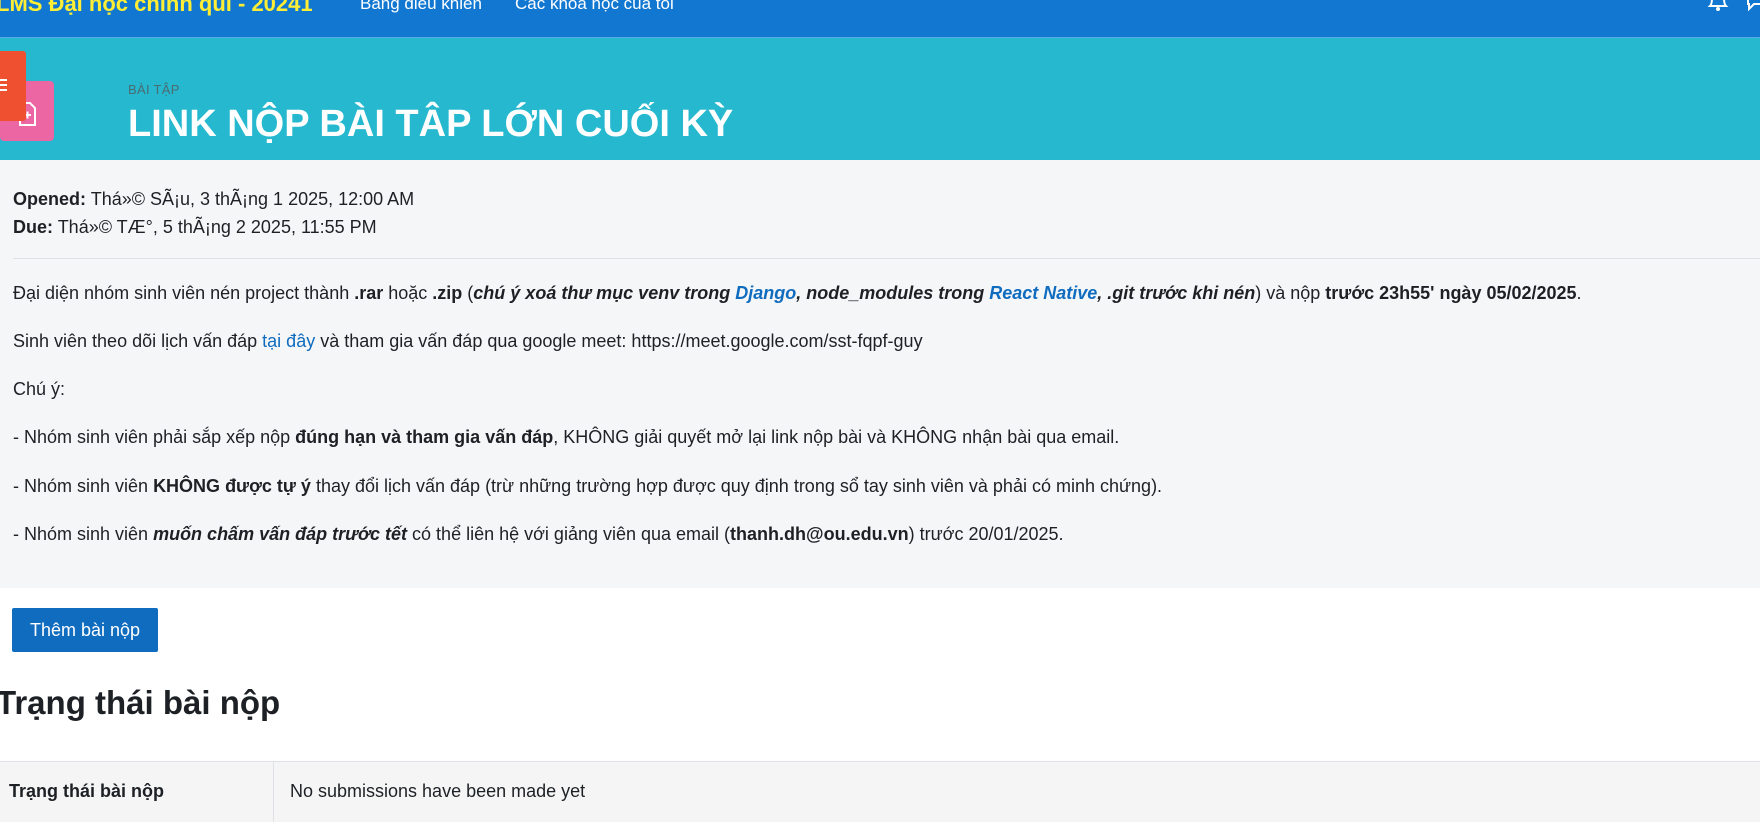  What do you see at coordinates (154, 89) in the screenshot?
I see `activity-type-label: BÀI TẬP` at bounding box center [154, 89].